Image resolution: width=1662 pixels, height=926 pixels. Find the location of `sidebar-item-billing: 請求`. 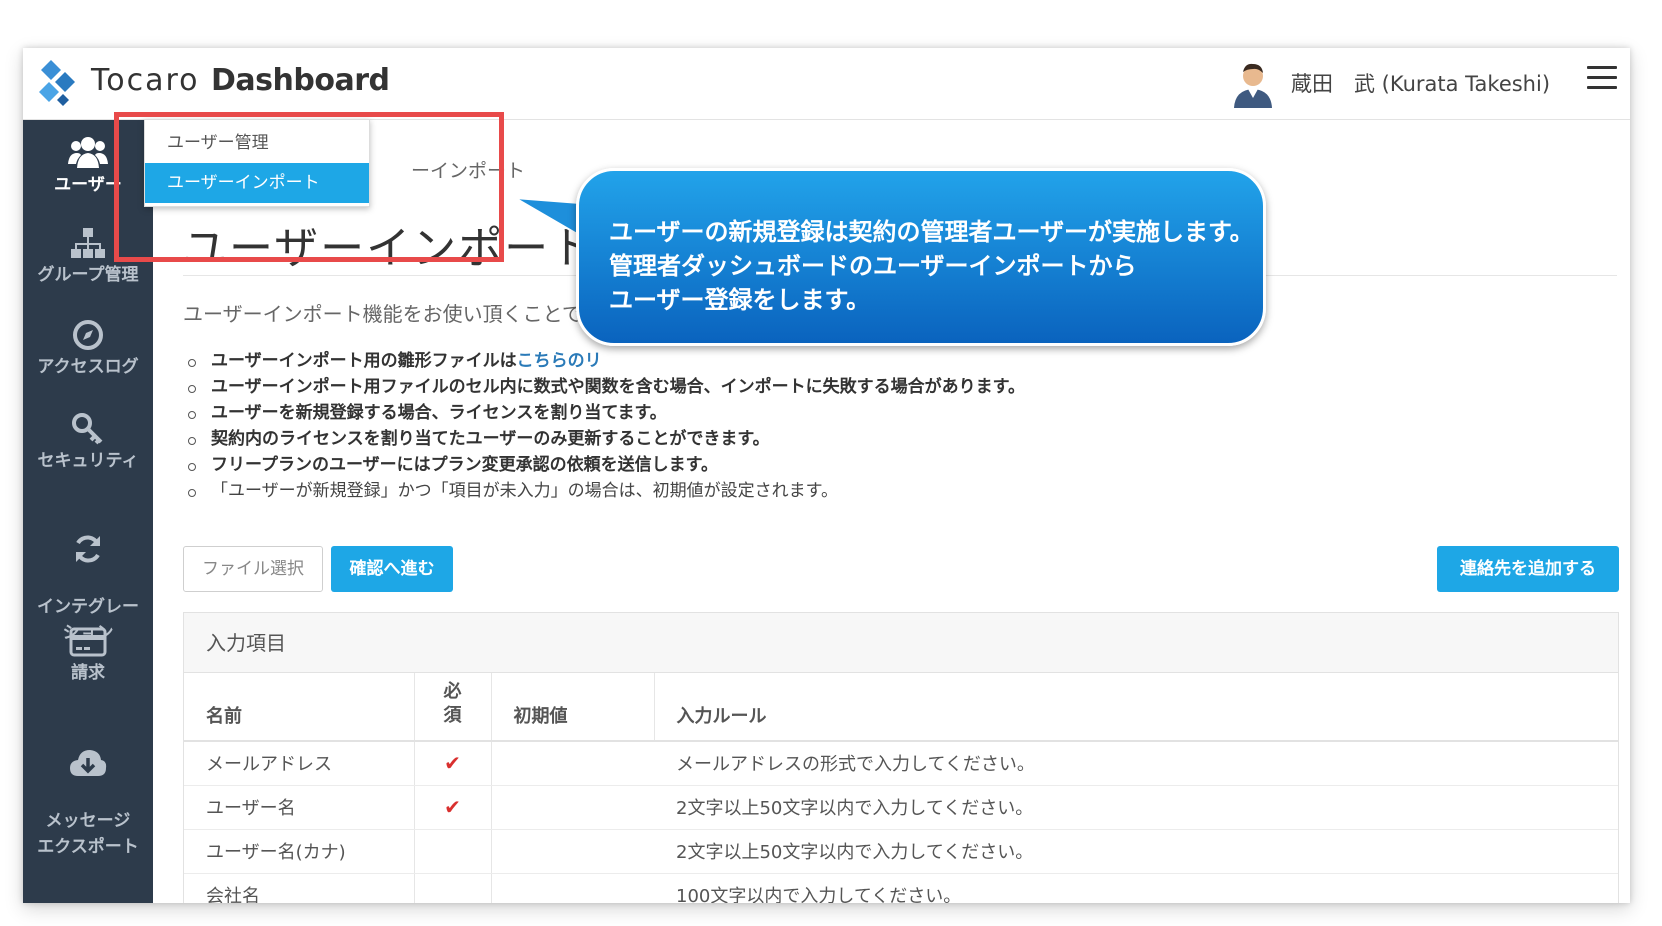

sidebar-item-billing: 請求 is located at coordinates (88, 656).